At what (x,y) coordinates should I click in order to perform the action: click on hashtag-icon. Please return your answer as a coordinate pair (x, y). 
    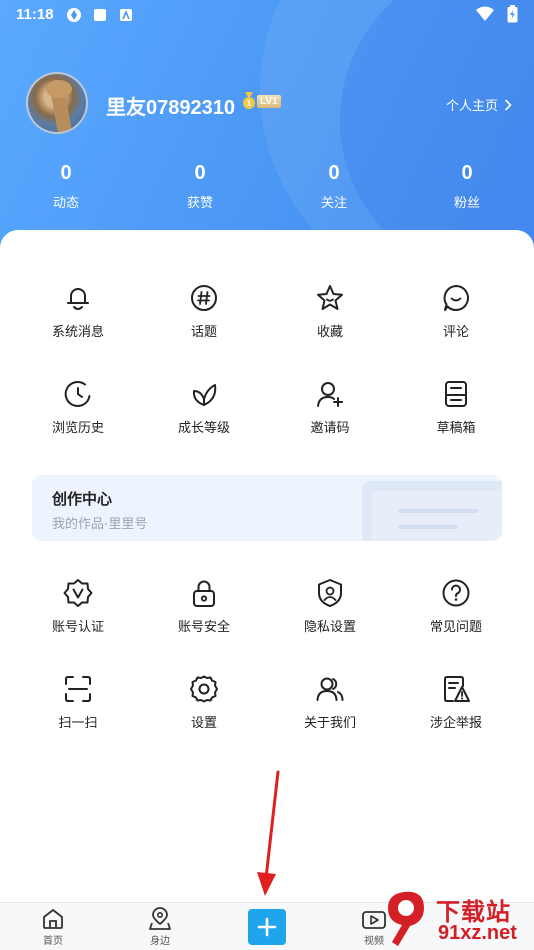
    Looking at the image, I should click on (204, 298).